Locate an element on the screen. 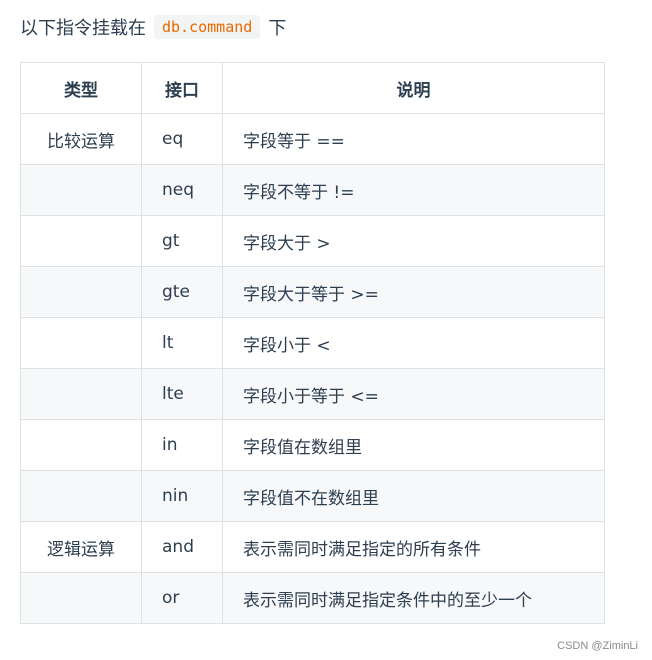 The height and width of the screenshot is (660, 652). cell-api: or is located at coordinates (182, 598).